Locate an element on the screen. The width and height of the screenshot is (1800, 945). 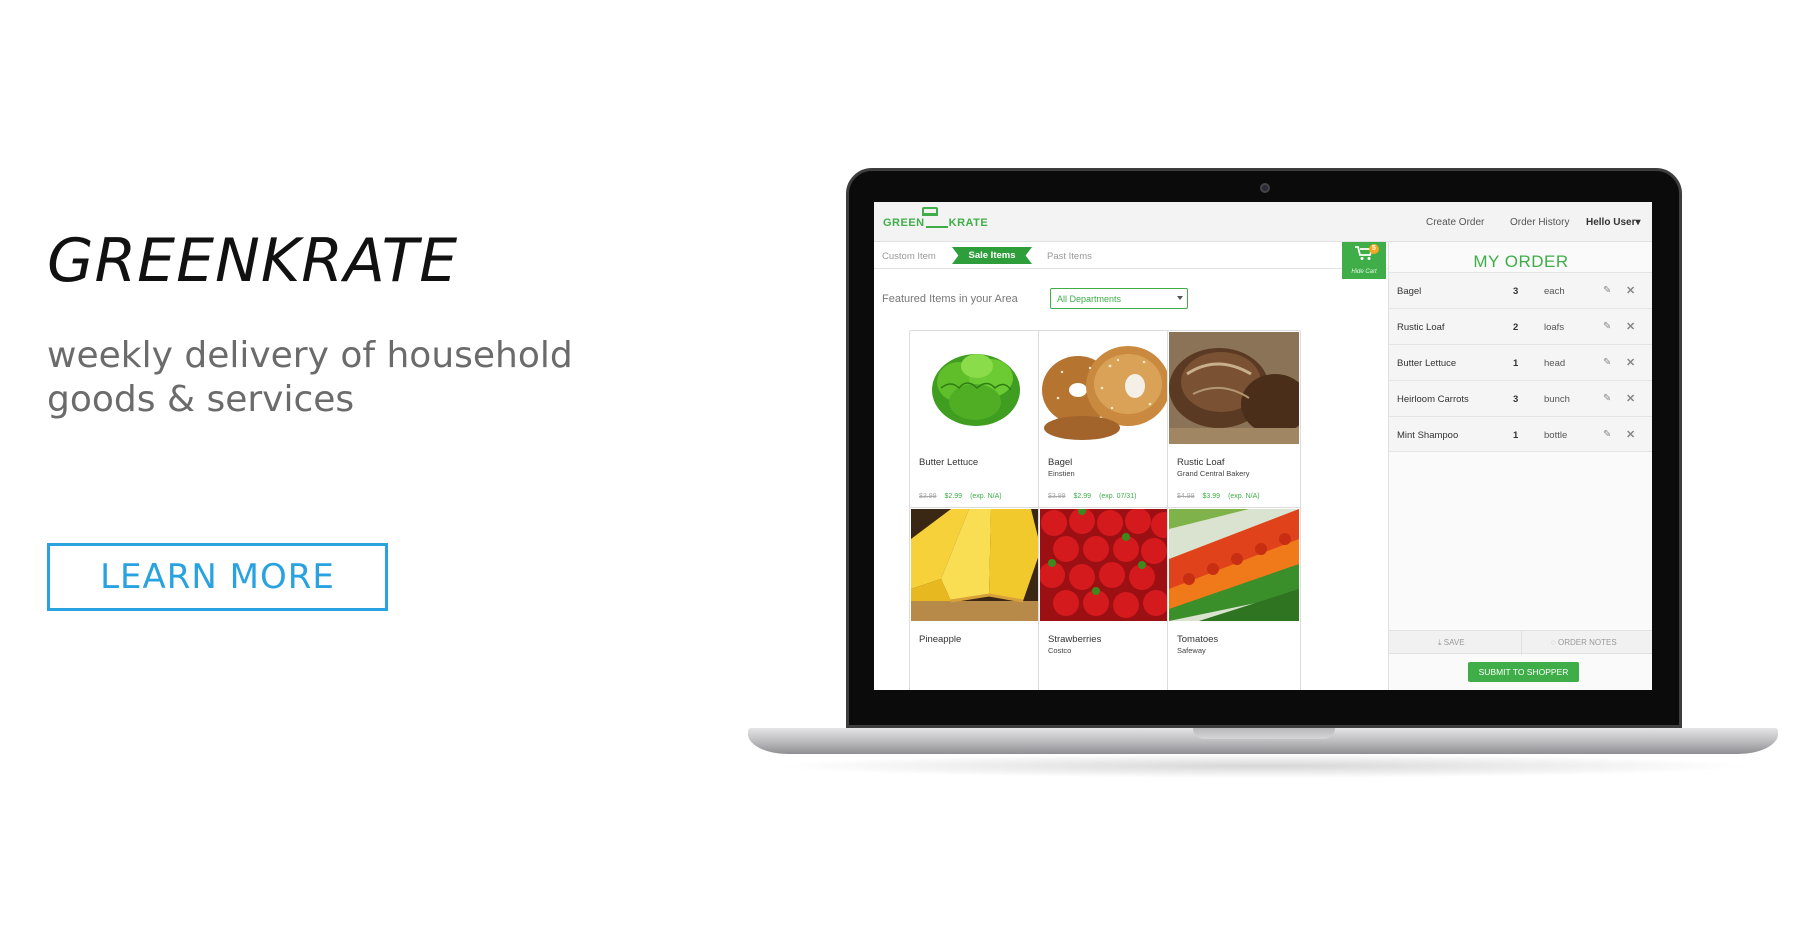
my-order-title: MY ORDER is located at coordinates (1521, 261).